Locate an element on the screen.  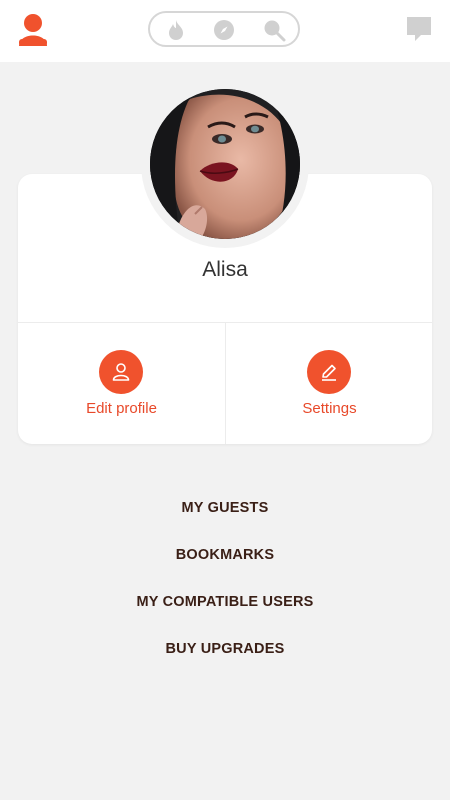
menu-item-my-guests: MY GUESTS is located at coordinates (225, 508).